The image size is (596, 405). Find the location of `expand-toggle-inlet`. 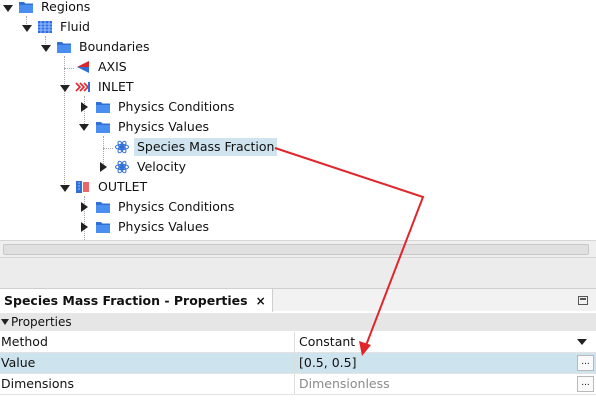

expand-toggle-inlet is located at coordinates (65, 88).